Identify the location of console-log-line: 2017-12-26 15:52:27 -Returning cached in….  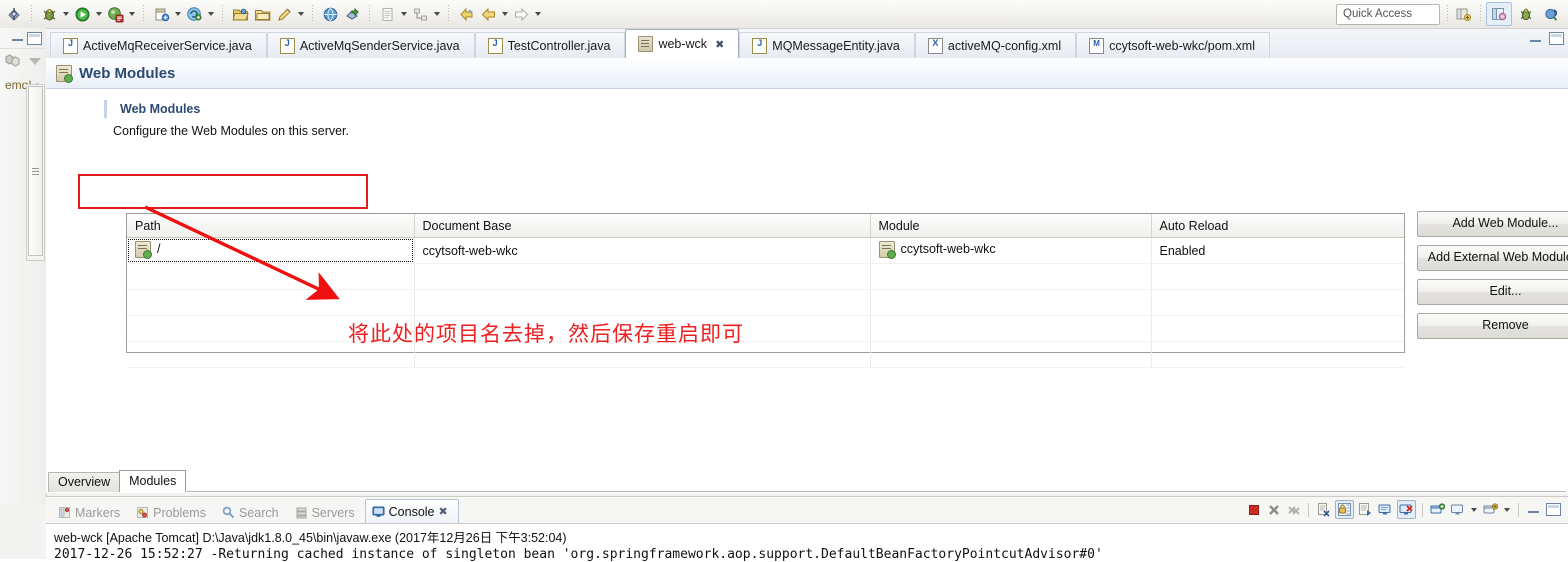
(578, 554).